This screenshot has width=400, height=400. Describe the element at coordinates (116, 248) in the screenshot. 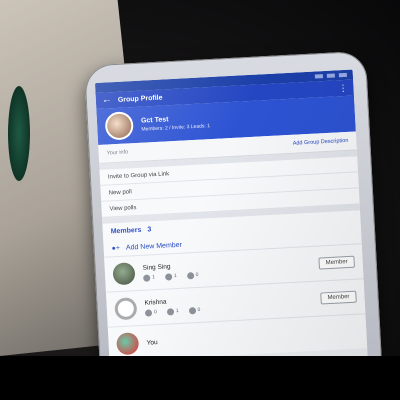

I see `add-person-icon: ●+` at that location.